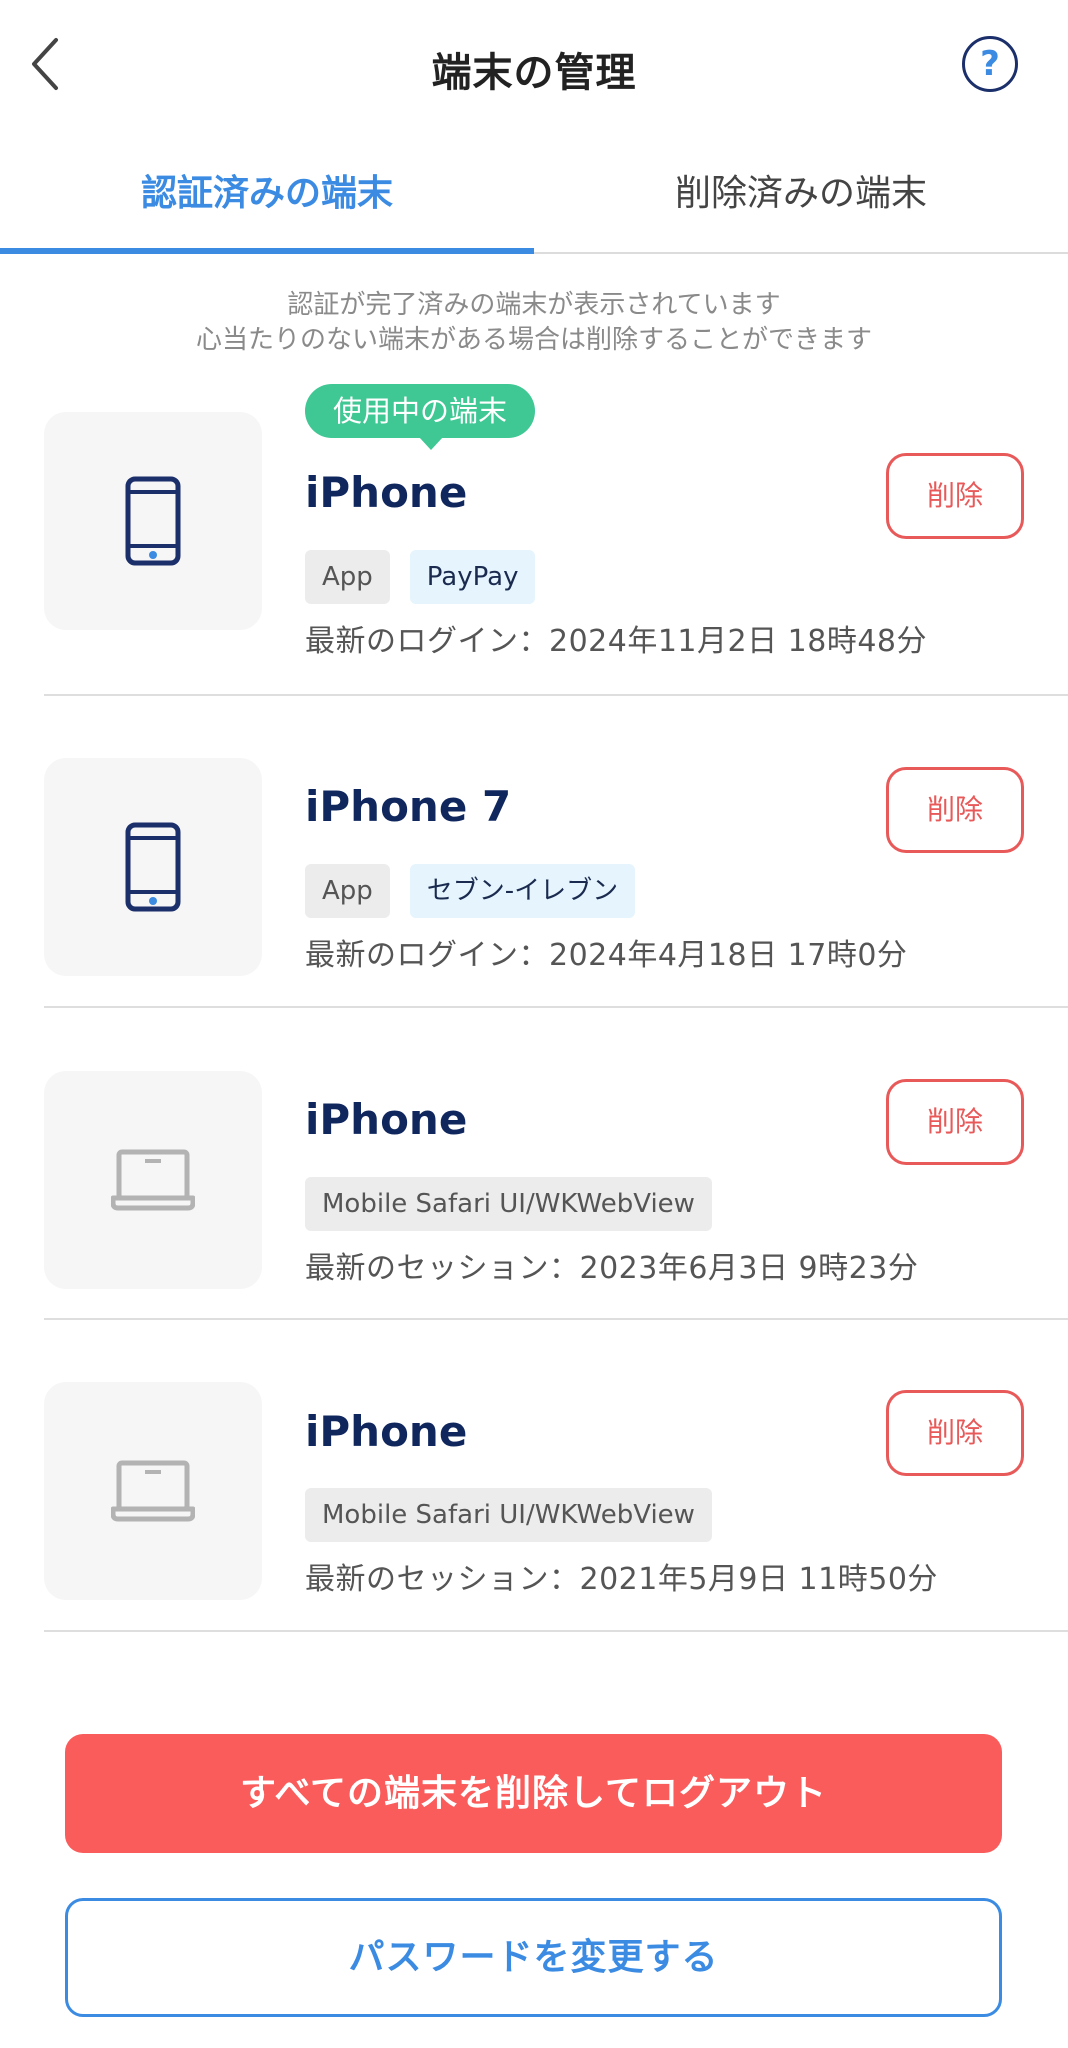 This screenshot has width=1068, height=2048. I want to click on last-login: 最新のログイン：2024年11月2日 18時48分, so click(616, 641).